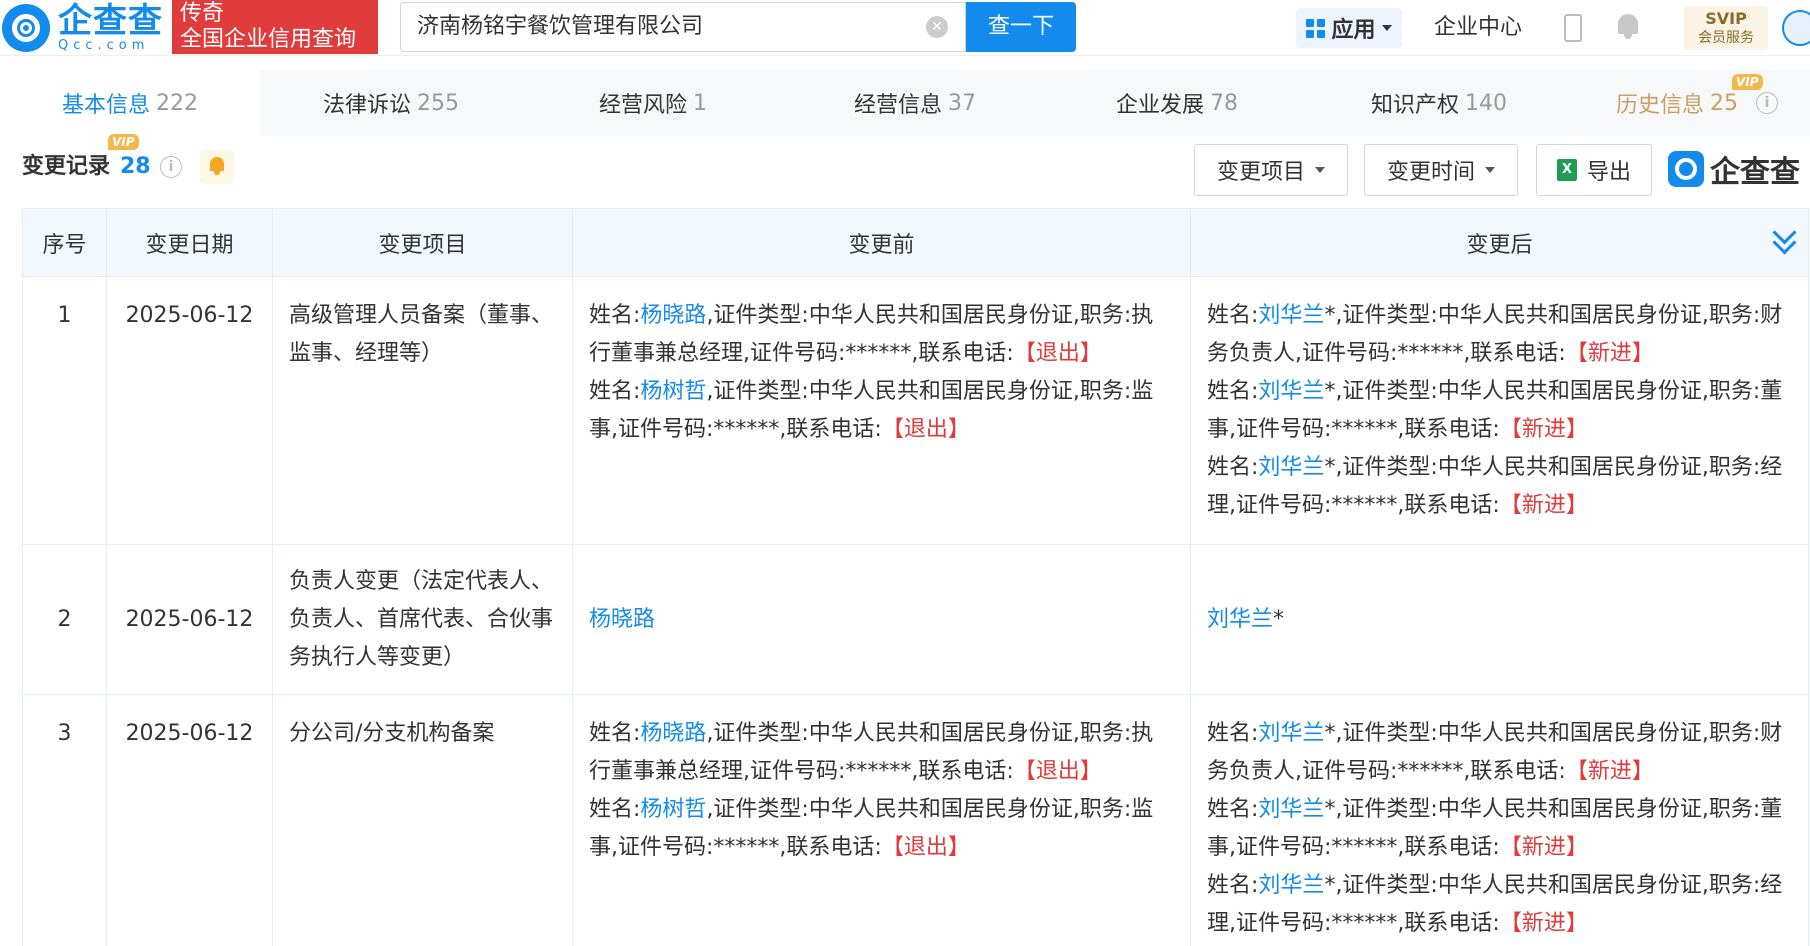  I want to click on col-header-no: 序号, so click(64, 242).